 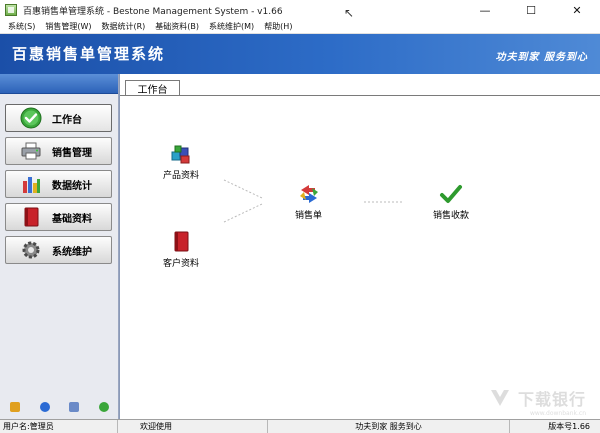 What do you see at coordinates (389, 426) in the screenshot?
I see `status-slogan: 功夫到家 服务到心` at bounding box center [389, 426].